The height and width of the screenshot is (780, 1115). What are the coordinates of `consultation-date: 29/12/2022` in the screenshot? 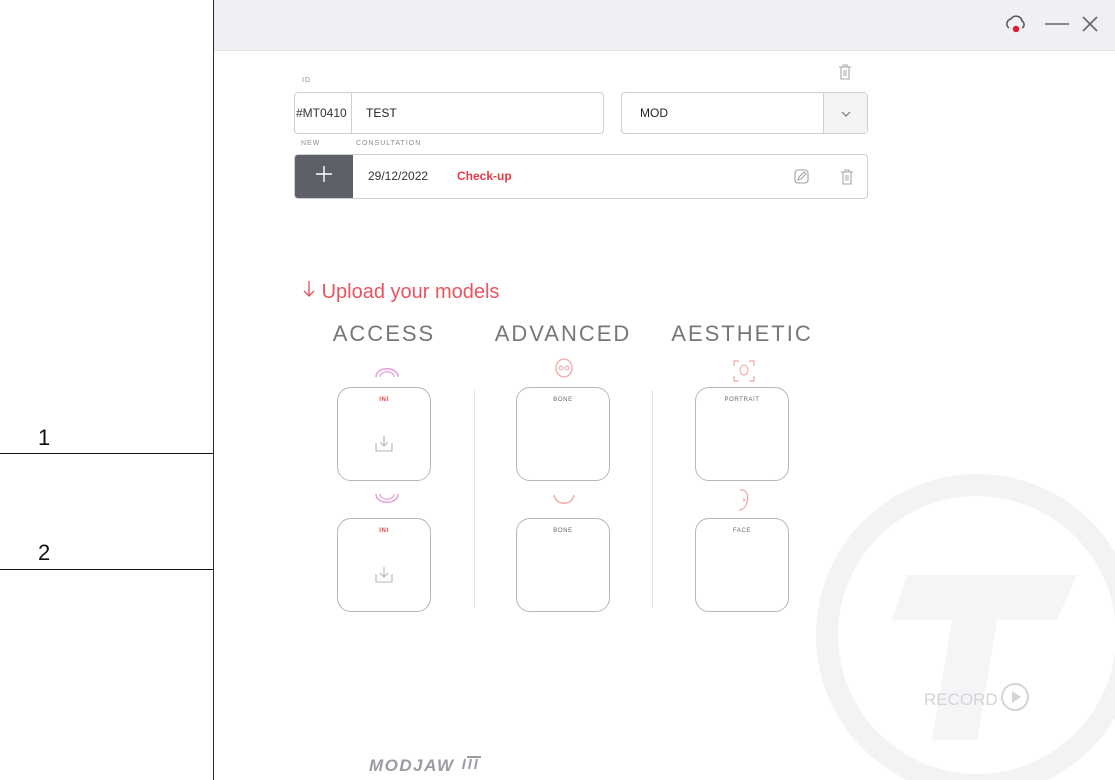 It's located at (398, 176).